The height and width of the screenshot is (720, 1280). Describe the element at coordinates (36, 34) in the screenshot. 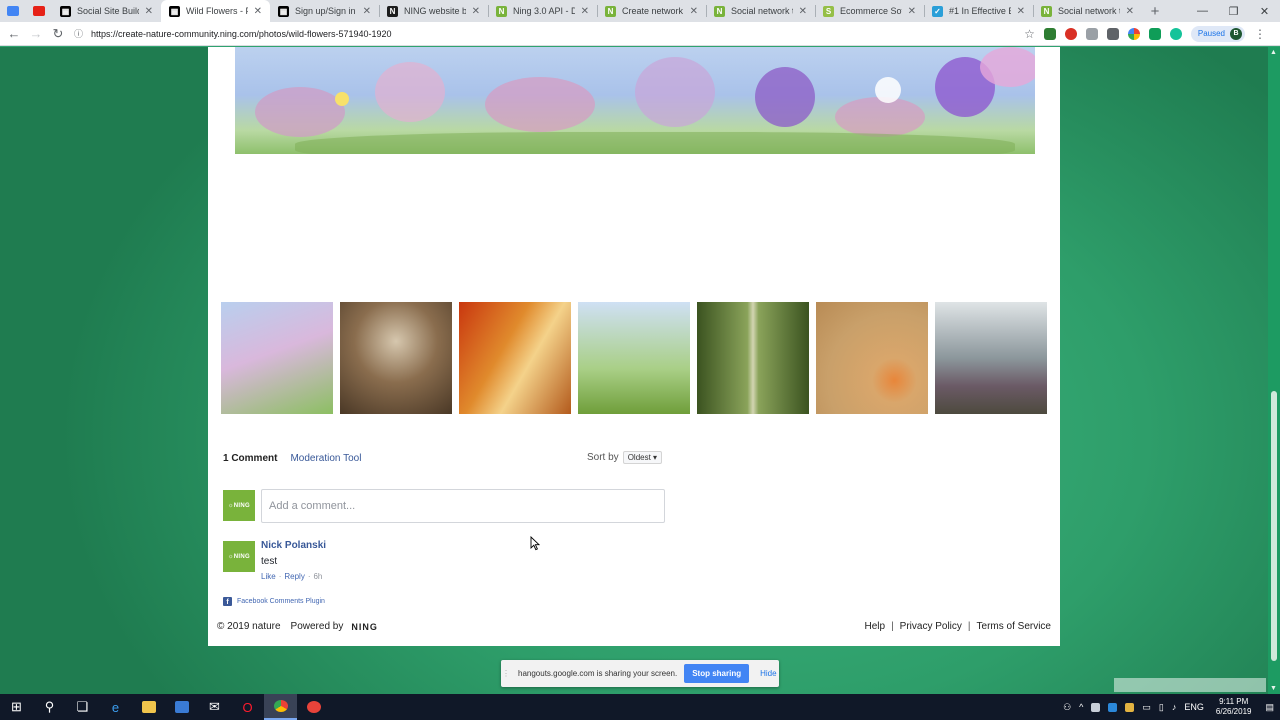

I see `forward-arrow-icon: →` at that location.